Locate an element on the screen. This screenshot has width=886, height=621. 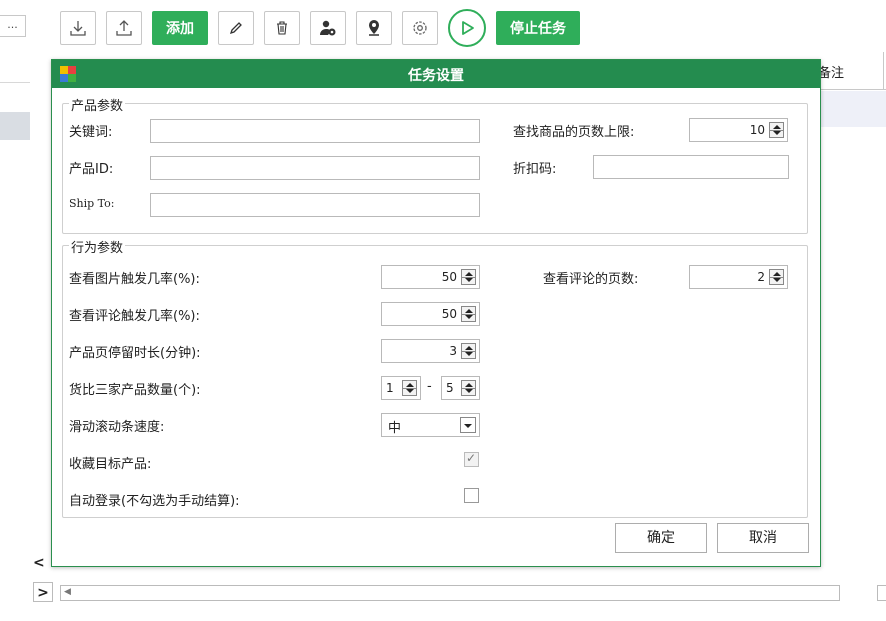
compare-max-spinner: 5 is located at coordinates (460, 388).